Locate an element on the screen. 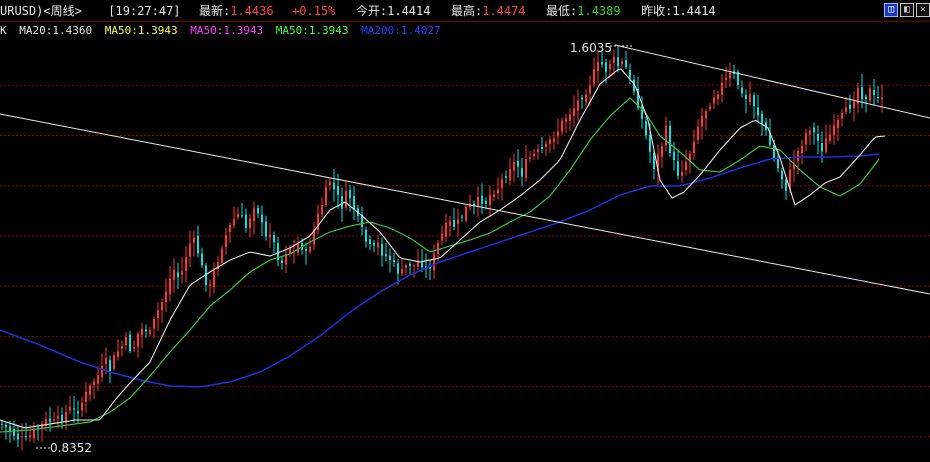  close-window-icon: ✕ is located at coordinates (923, 10).